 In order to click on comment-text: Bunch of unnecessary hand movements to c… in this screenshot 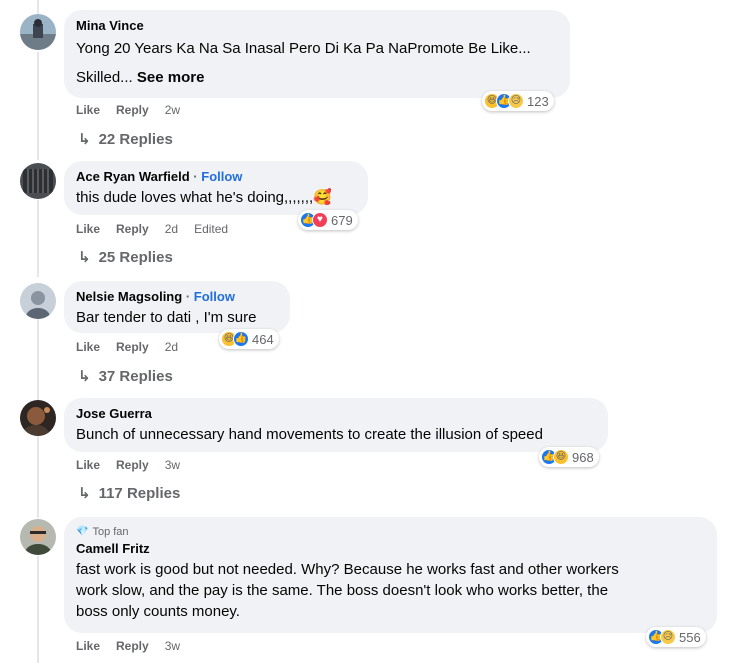, I will do `click(309, 434)`.